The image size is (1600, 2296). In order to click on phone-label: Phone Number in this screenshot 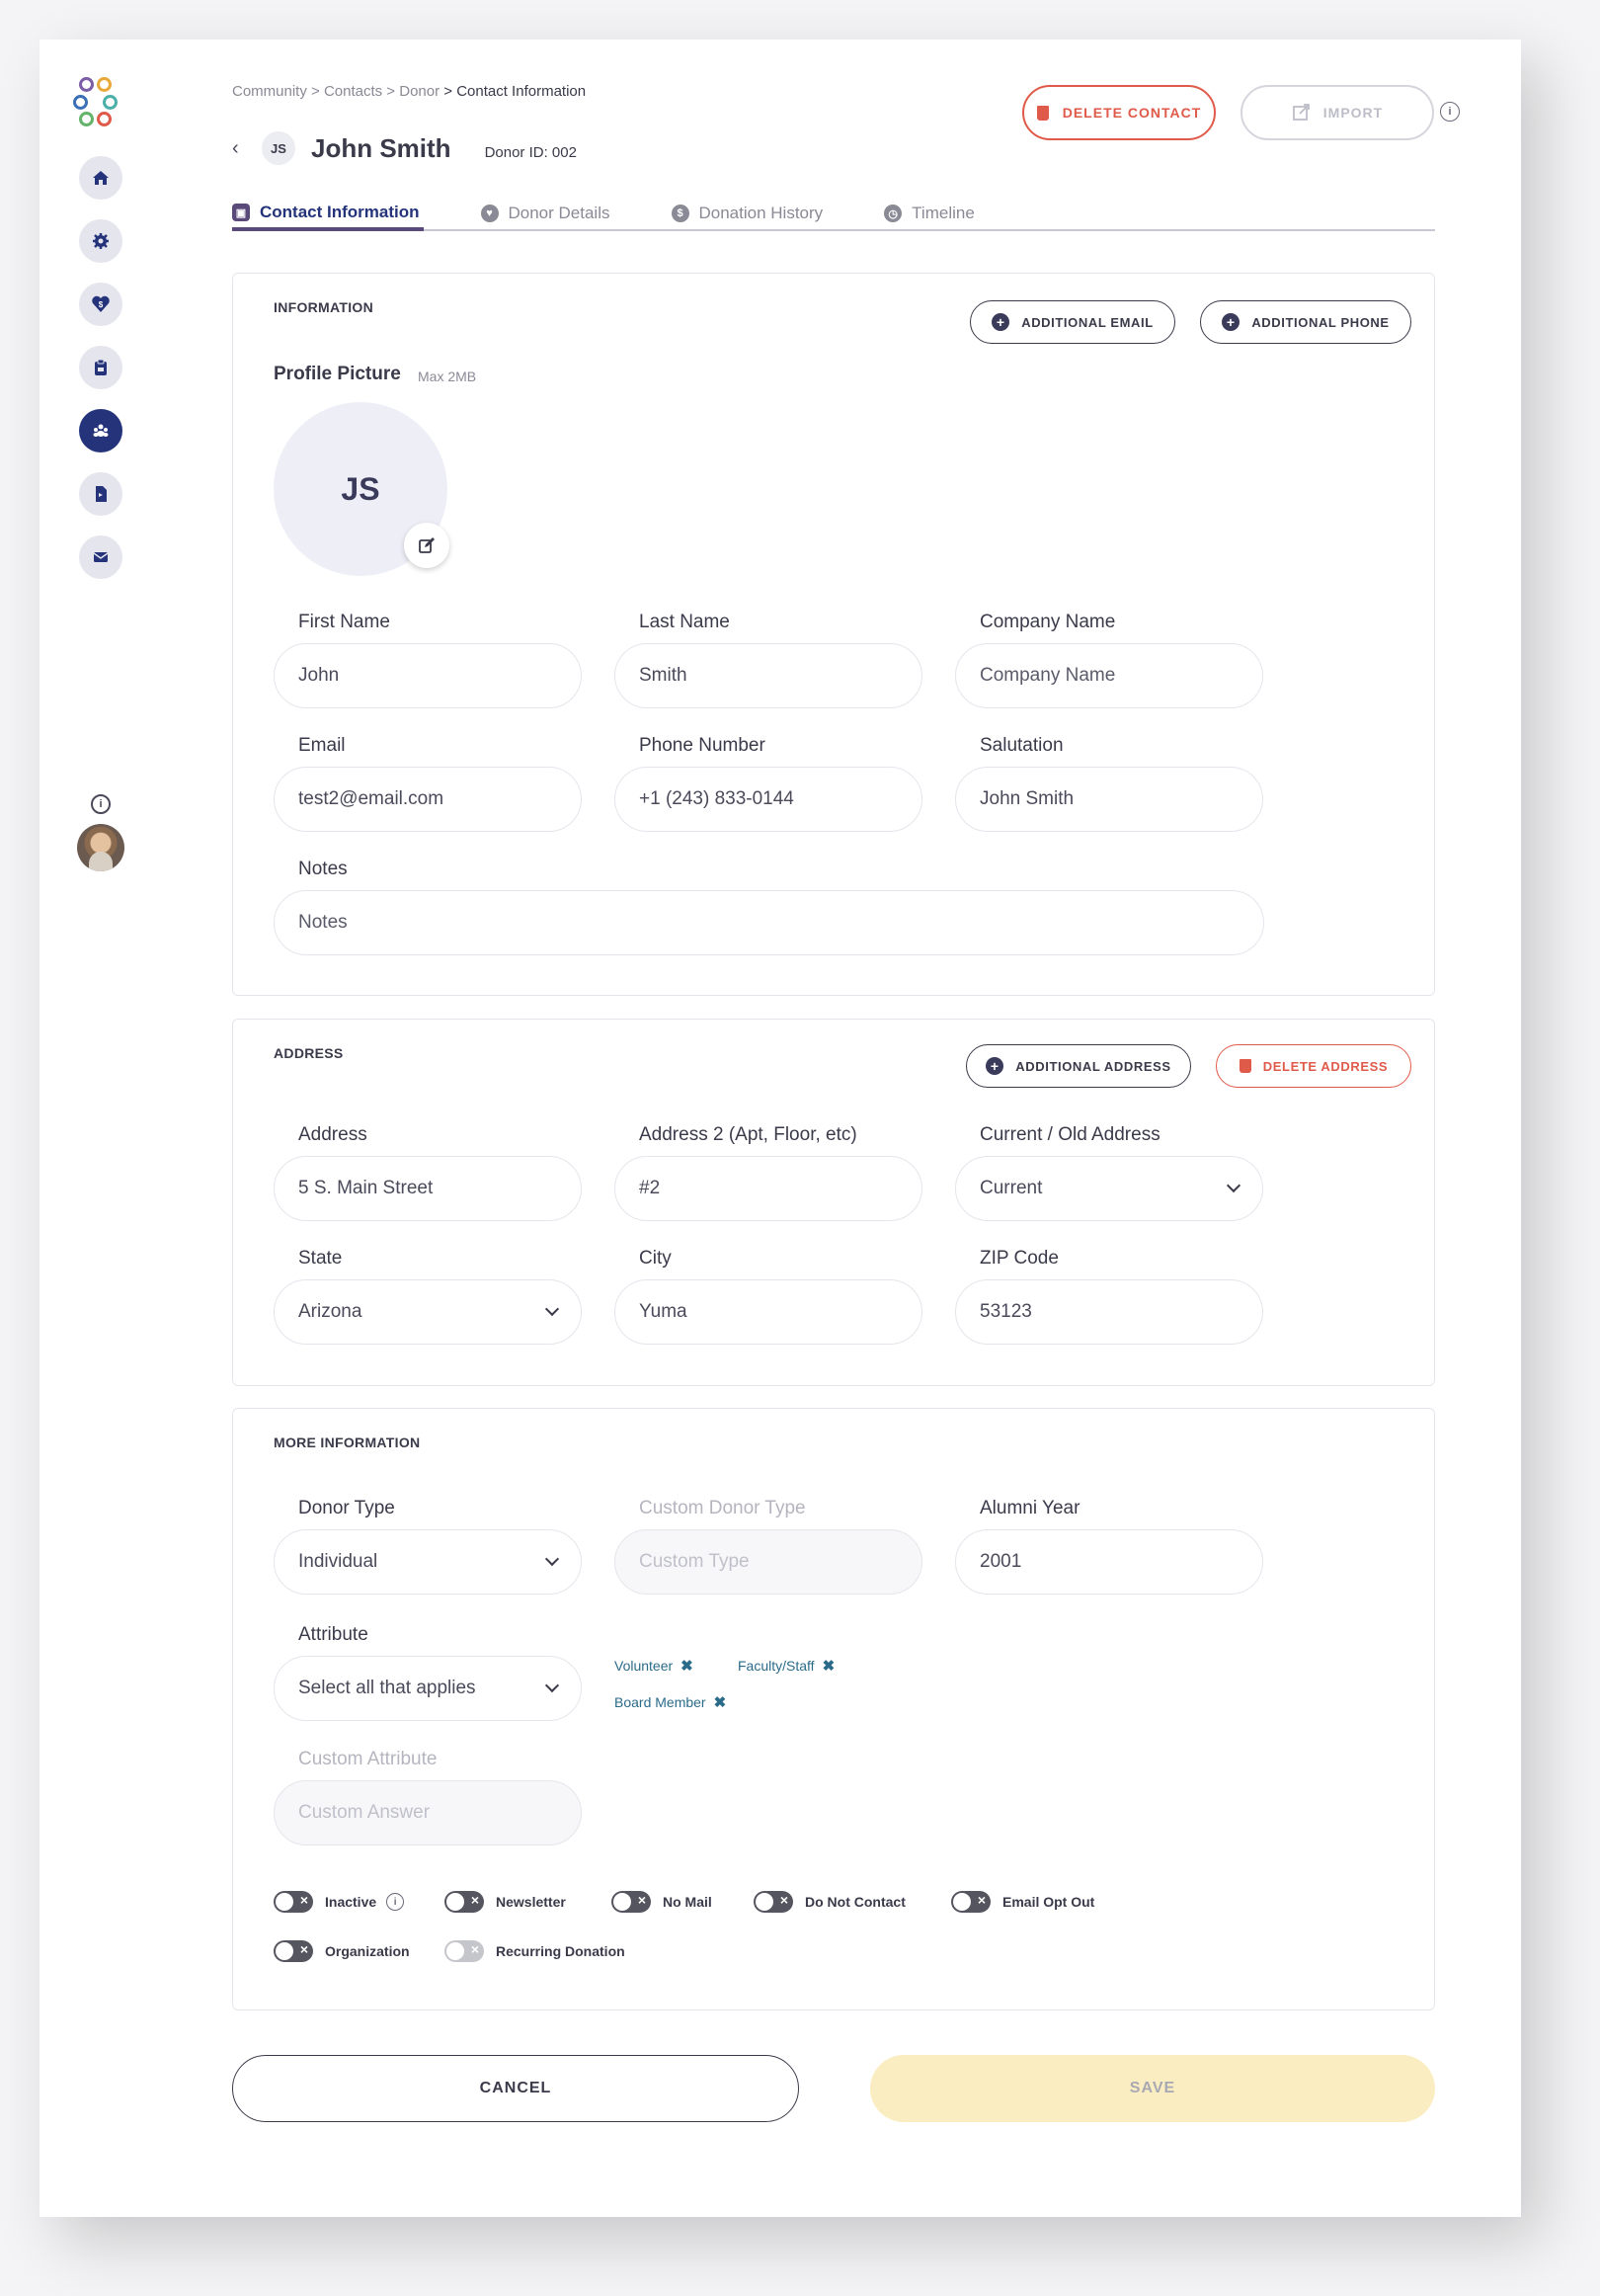, I will do `click(702, 745)`.